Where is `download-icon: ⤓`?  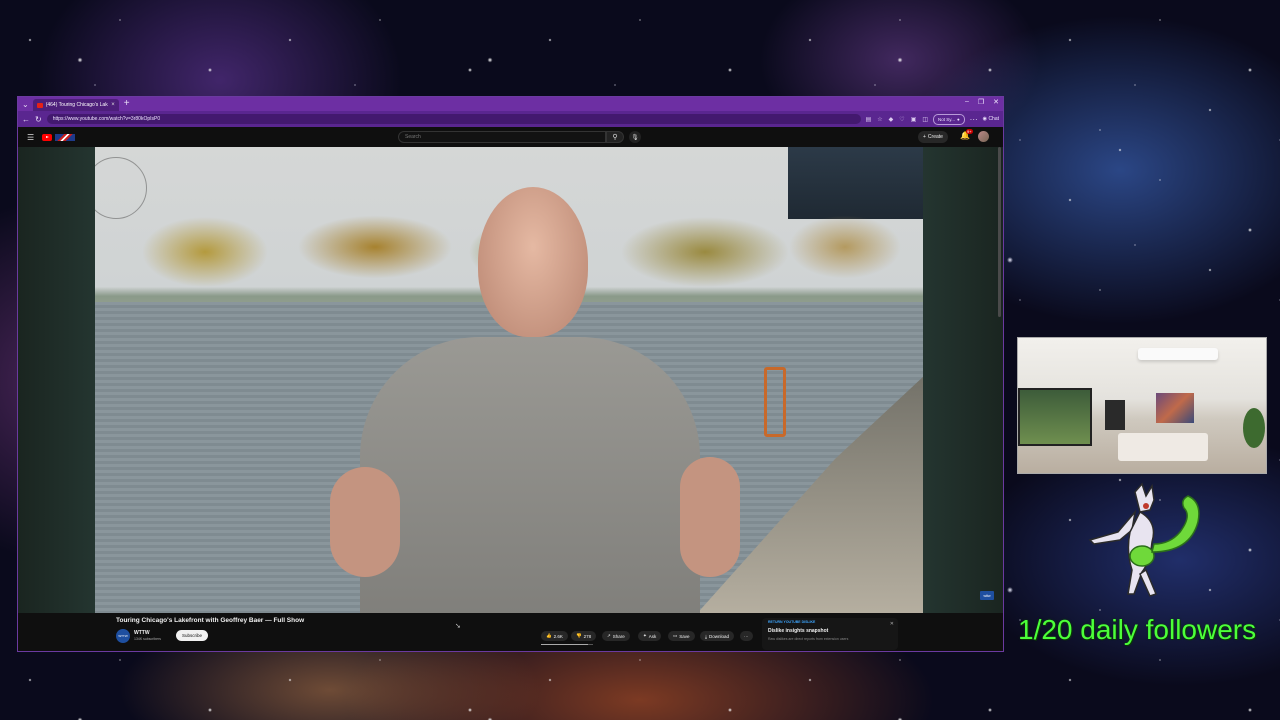 download-icon: ⤓ is located at coordinates (706, 636).